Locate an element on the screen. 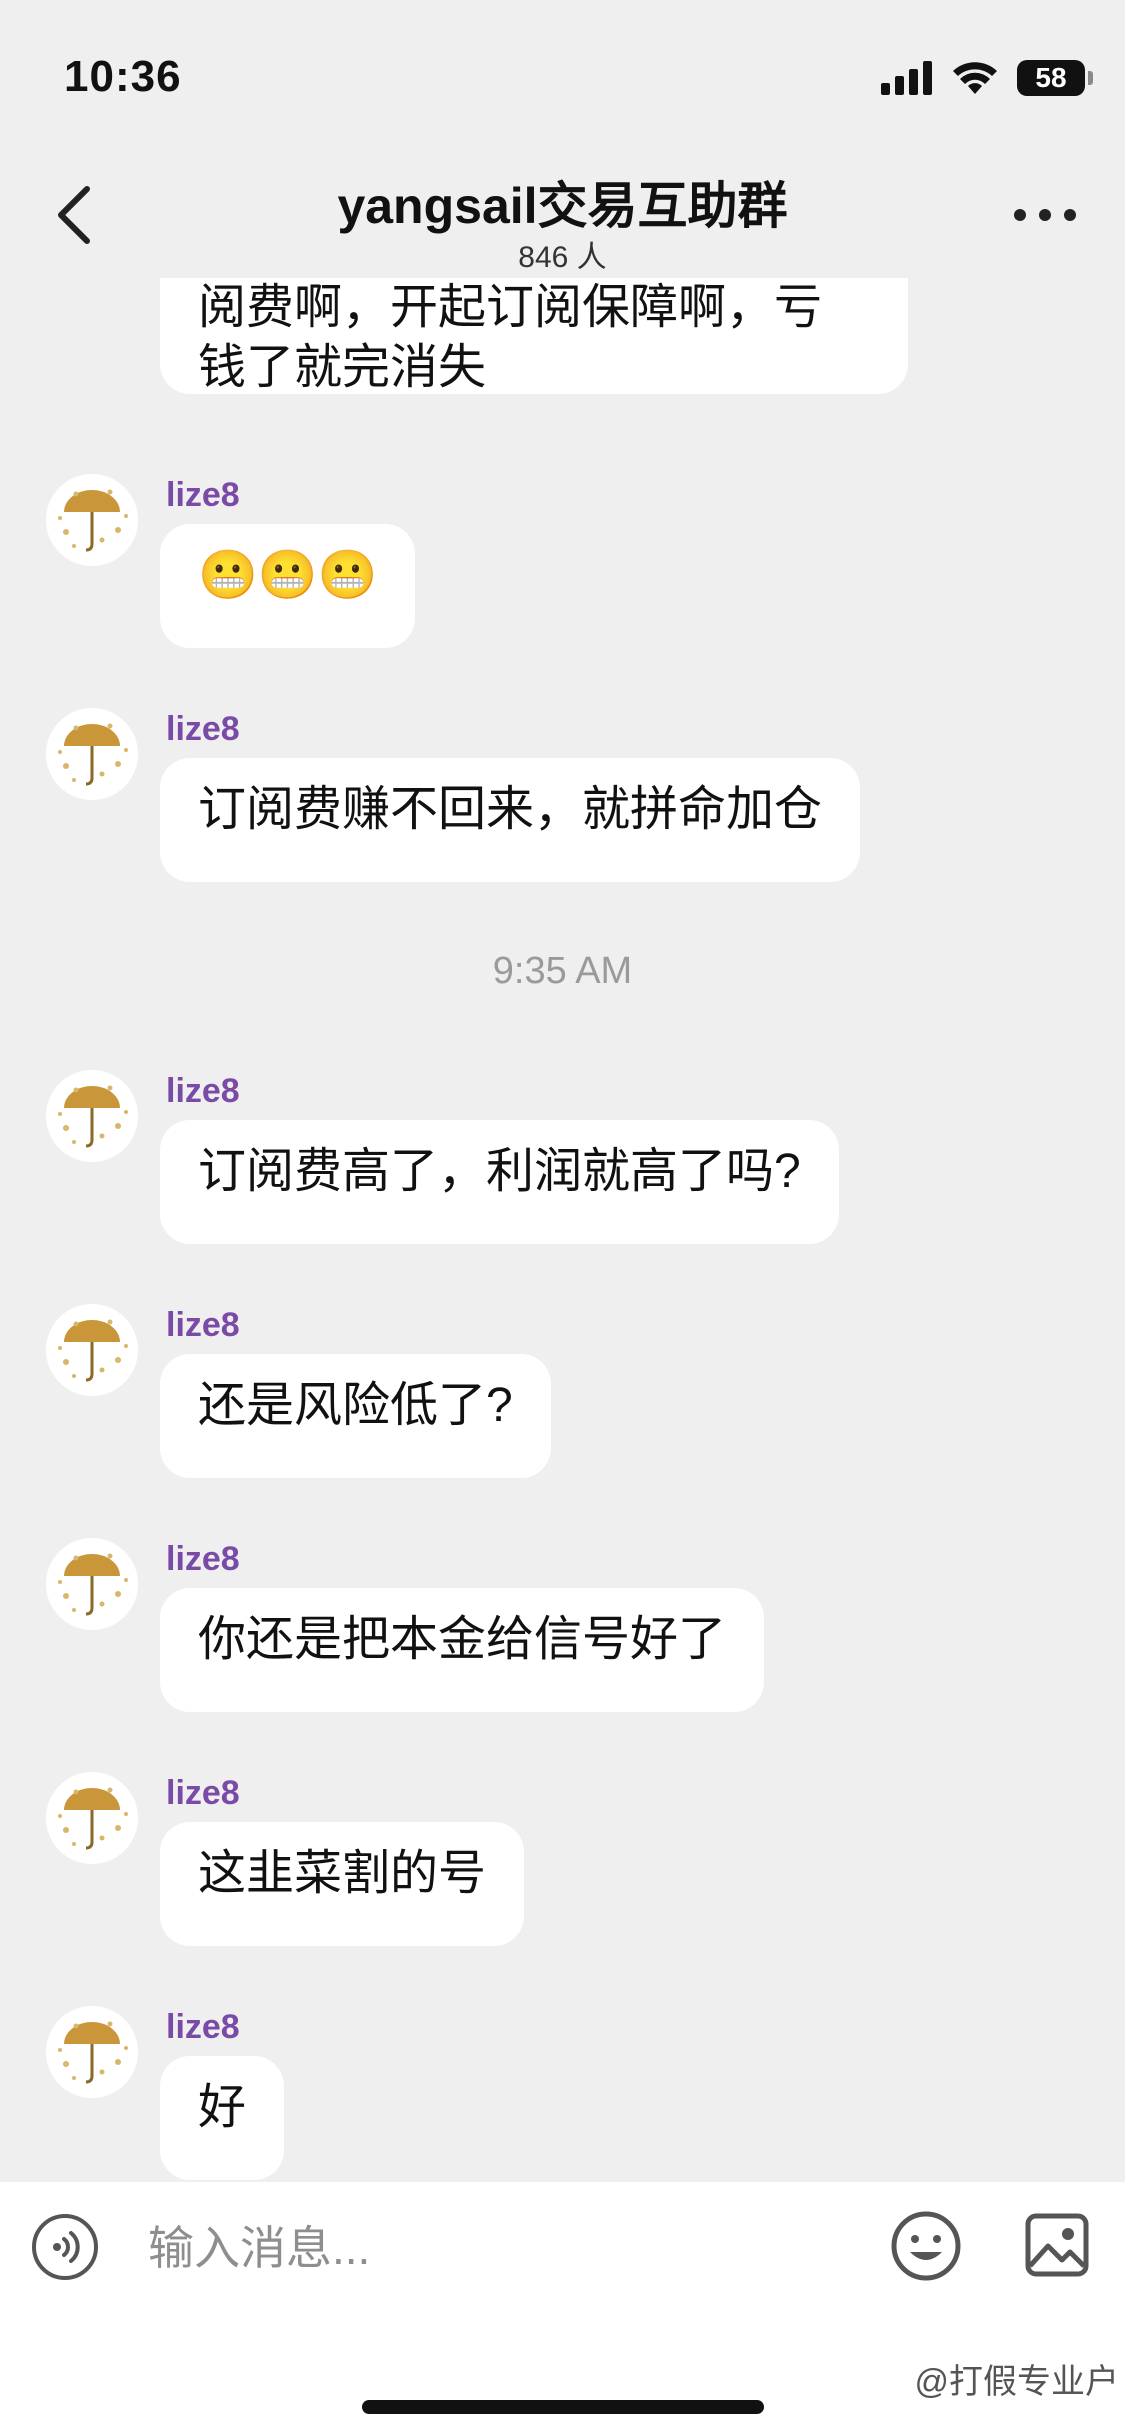 Image resolution: width=1125 pixels, height=2436 pixels. battery-level: 58 is located at coordinates (1051, 77).